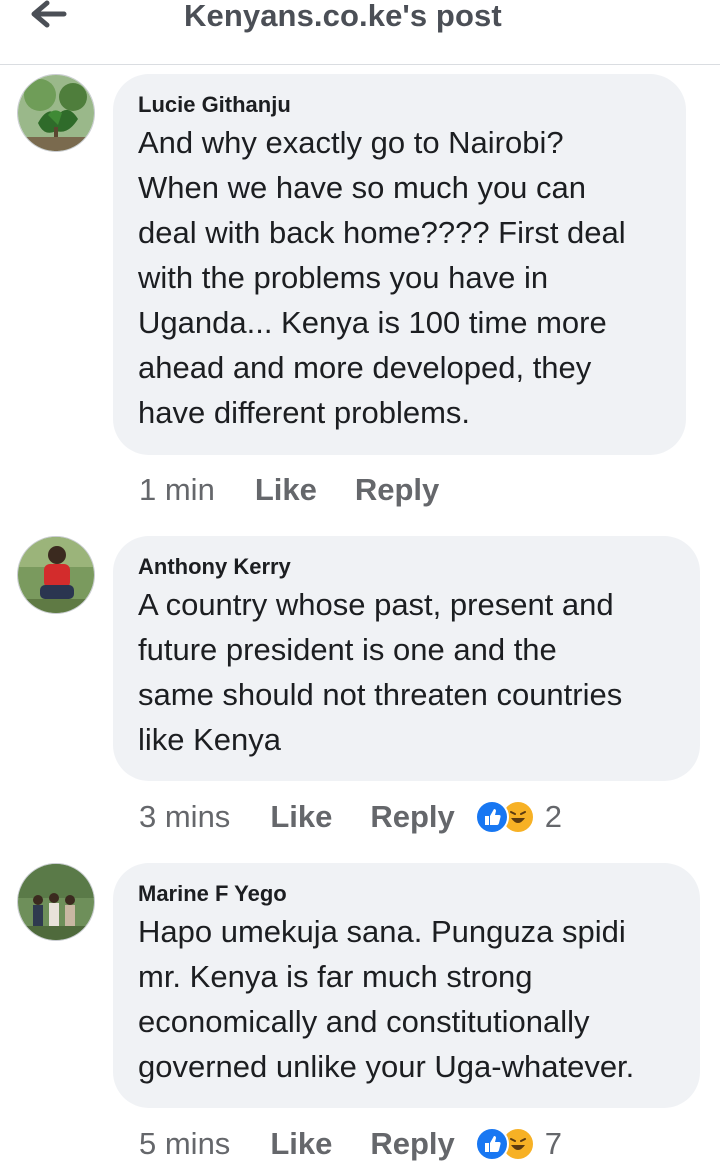 This screenshot has height=1168, width=720. I want to click on comment-actions: 5 mins Like Reply 7, so click(350, 1144).